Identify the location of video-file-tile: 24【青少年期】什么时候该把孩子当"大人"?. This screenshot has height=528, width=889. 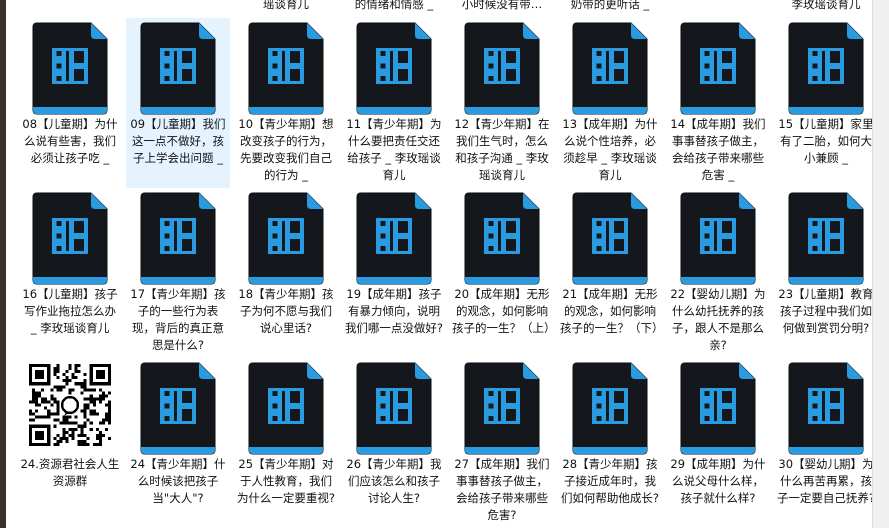
(178, 443).